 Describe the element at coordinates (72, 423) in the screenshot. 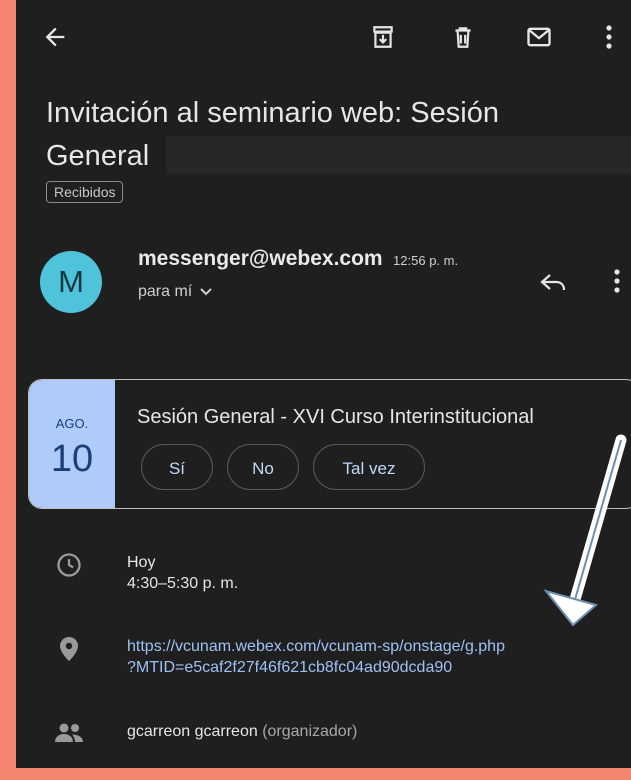

I see `event-month: AGO.` at that location.